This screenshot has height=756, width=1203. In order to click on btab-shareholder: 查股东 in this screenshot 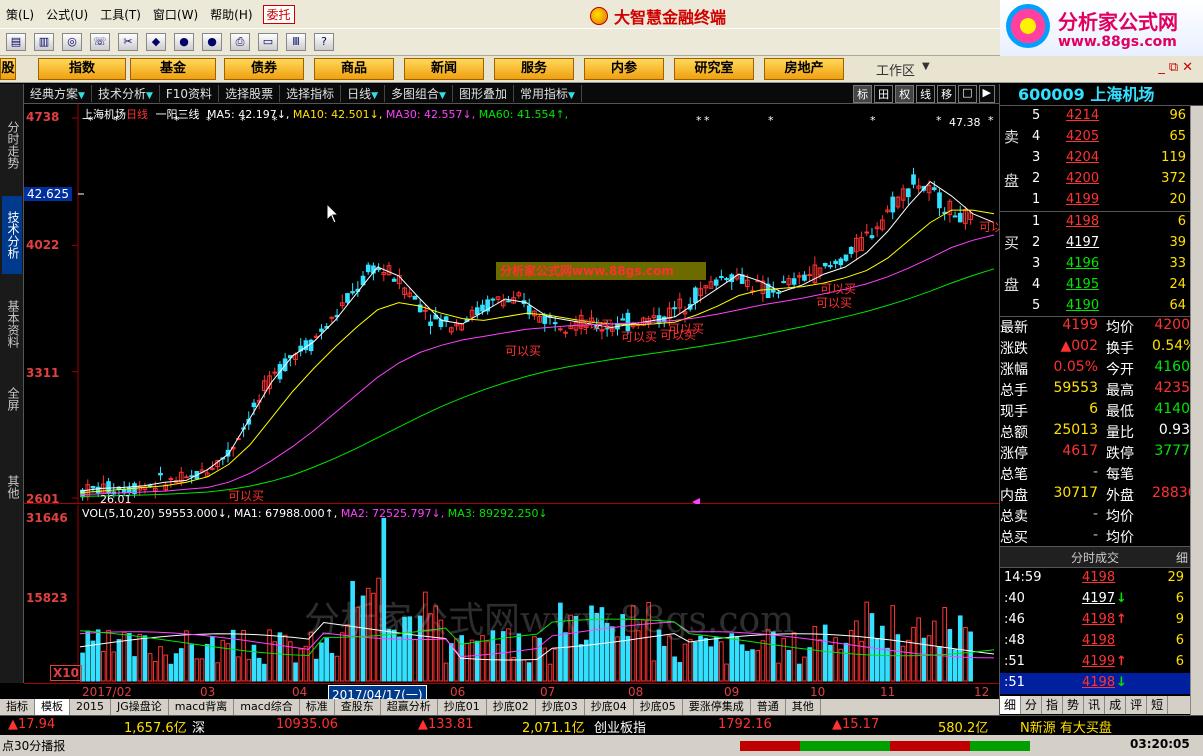, I will do `click(358, 707)`.